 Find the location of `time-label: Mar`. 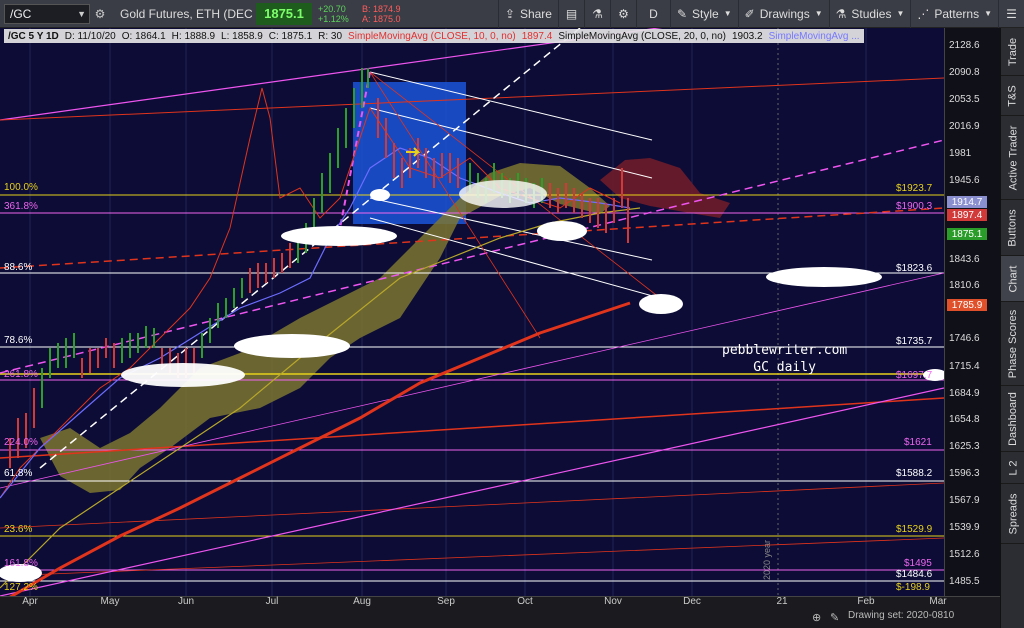

time-label: Mar is located at coordinates (938, 601).